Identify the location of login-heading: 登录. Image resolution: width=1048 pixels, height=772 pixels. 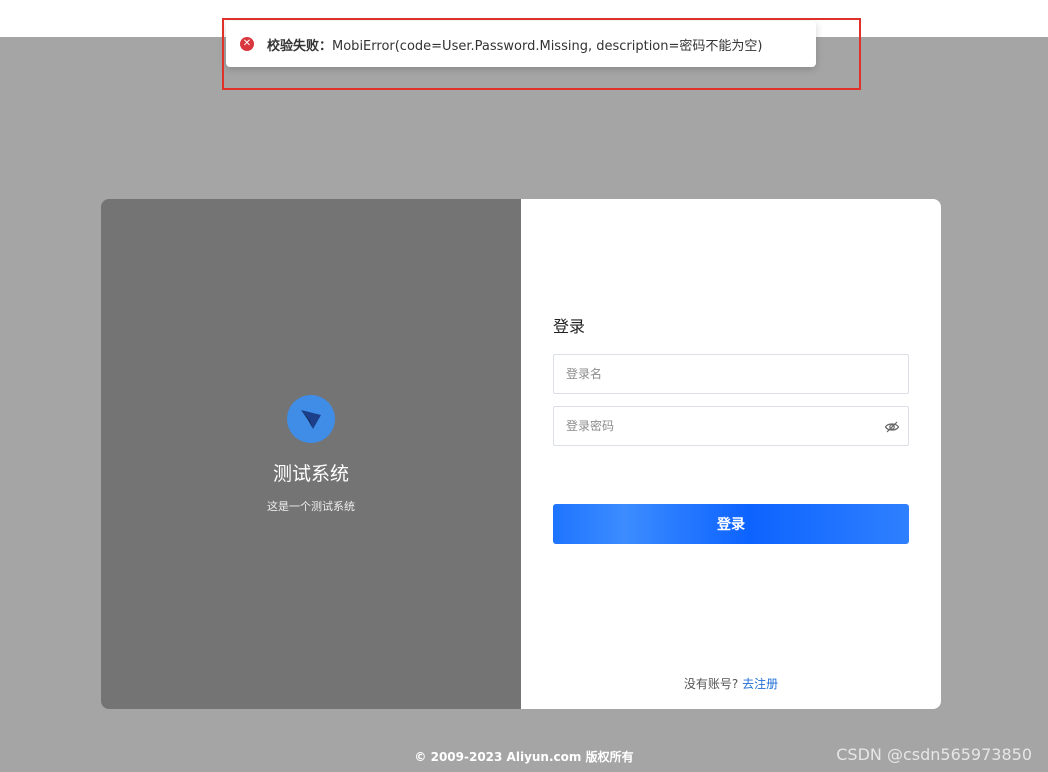
(569, 326).